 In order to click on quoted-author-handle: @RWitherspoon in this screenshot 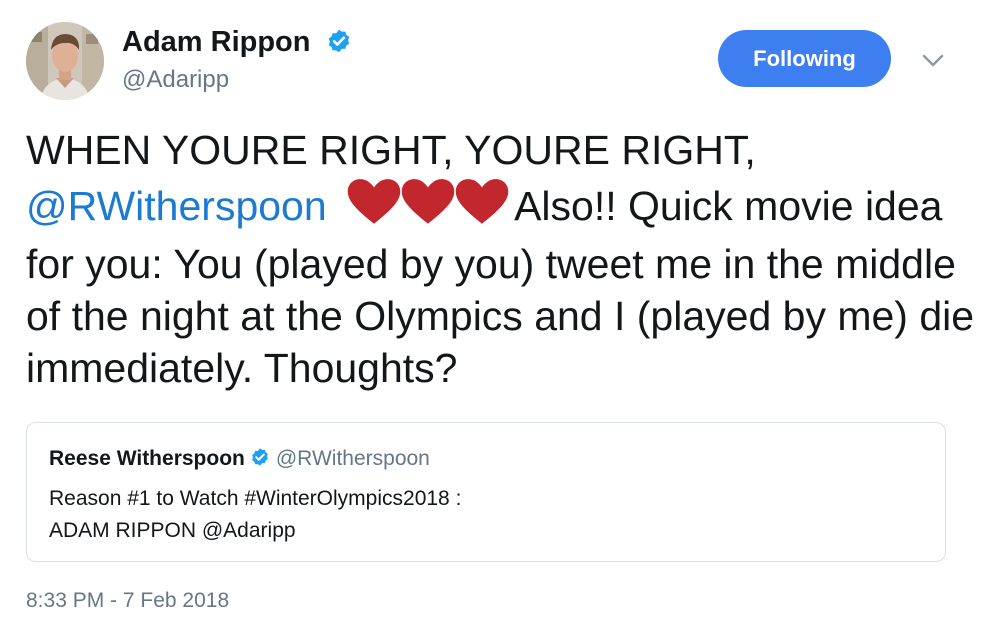, I will do `click(352, 458)`.